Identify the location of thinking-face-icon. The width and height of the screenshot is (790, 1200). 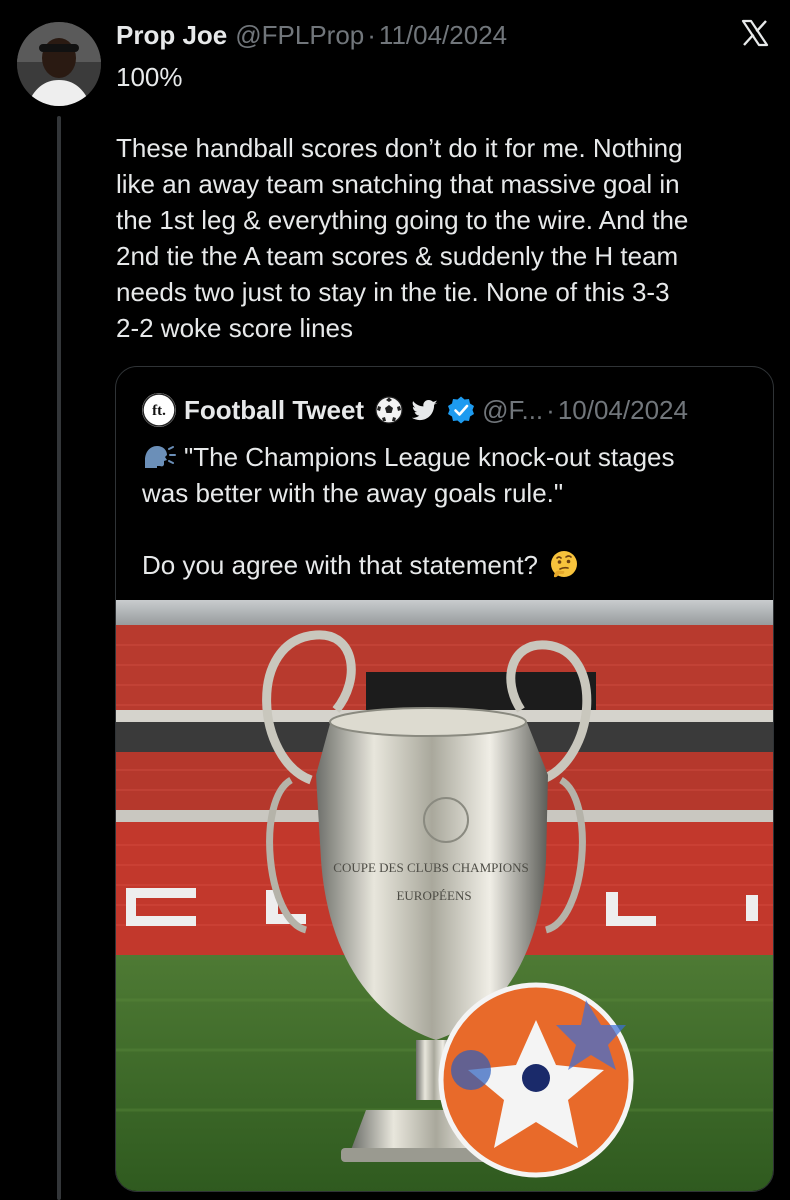
(564, 564).